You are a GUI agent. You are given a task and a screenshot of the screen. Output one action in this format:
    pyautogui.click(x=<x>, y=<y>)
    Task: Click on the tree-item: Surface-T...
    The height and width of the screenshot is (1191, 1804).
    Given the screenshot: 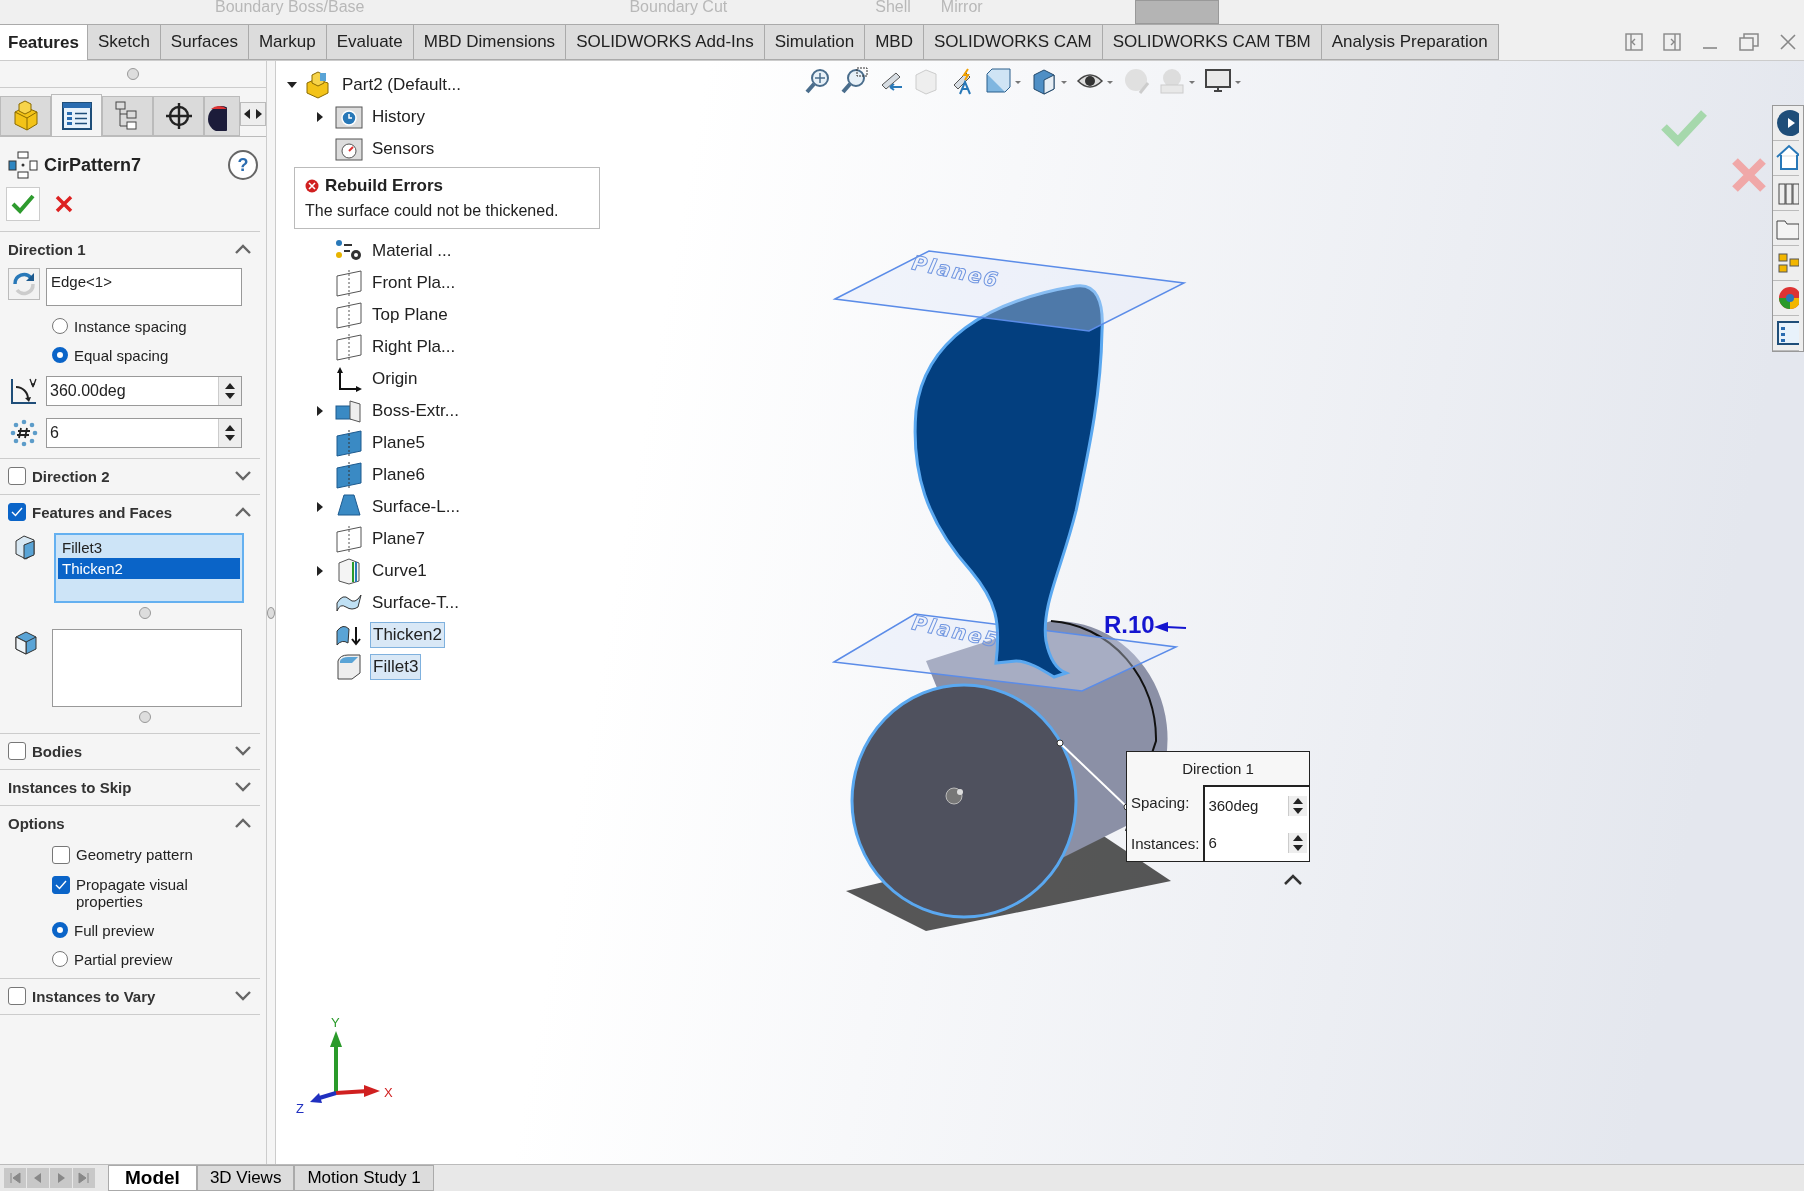 What is the action you would take?
    pyautogui.click(x=415, y=603)
    